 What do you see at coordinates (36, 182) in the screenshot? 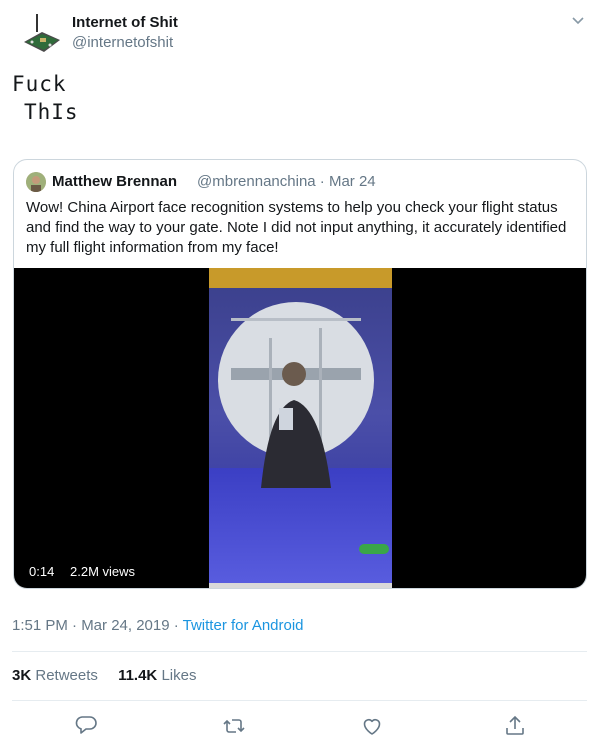
I see `quoted-avatar` at bounding box center [36, 182].